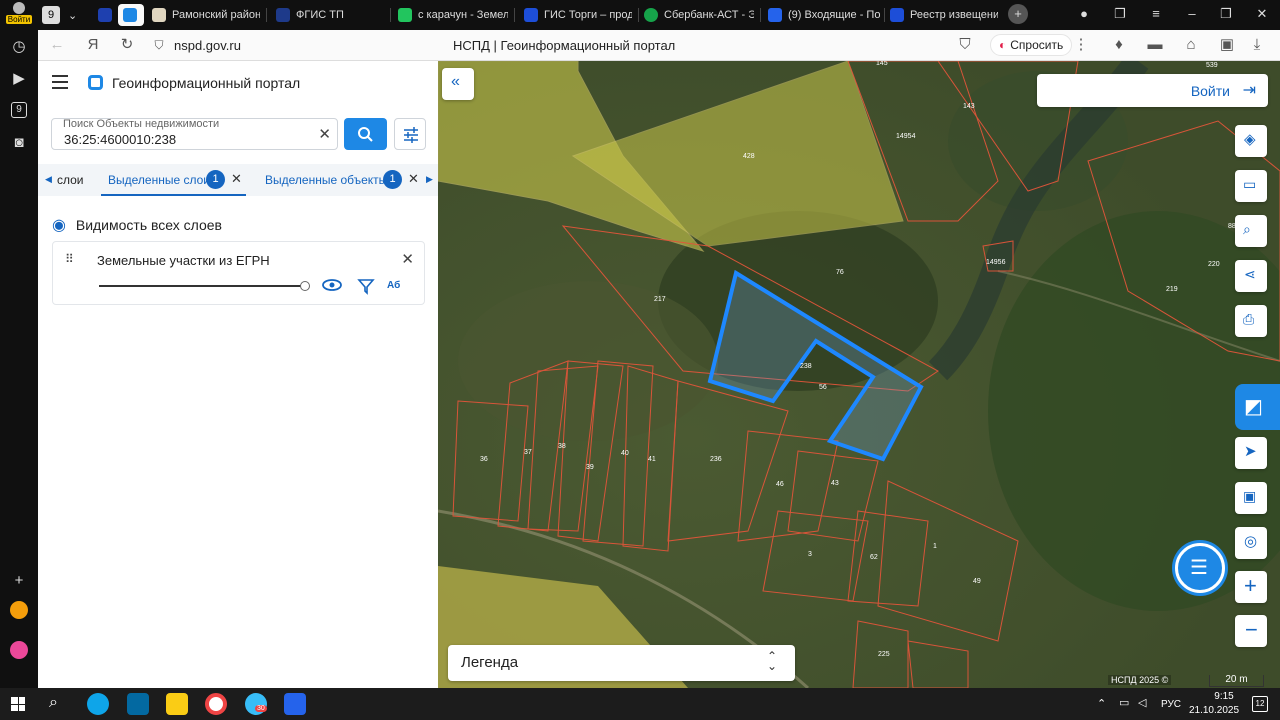  What do you see at coordinates (131, 15) in the screenshot?
I see `tab-nspd-pinned` at bounding box center [131, 15].